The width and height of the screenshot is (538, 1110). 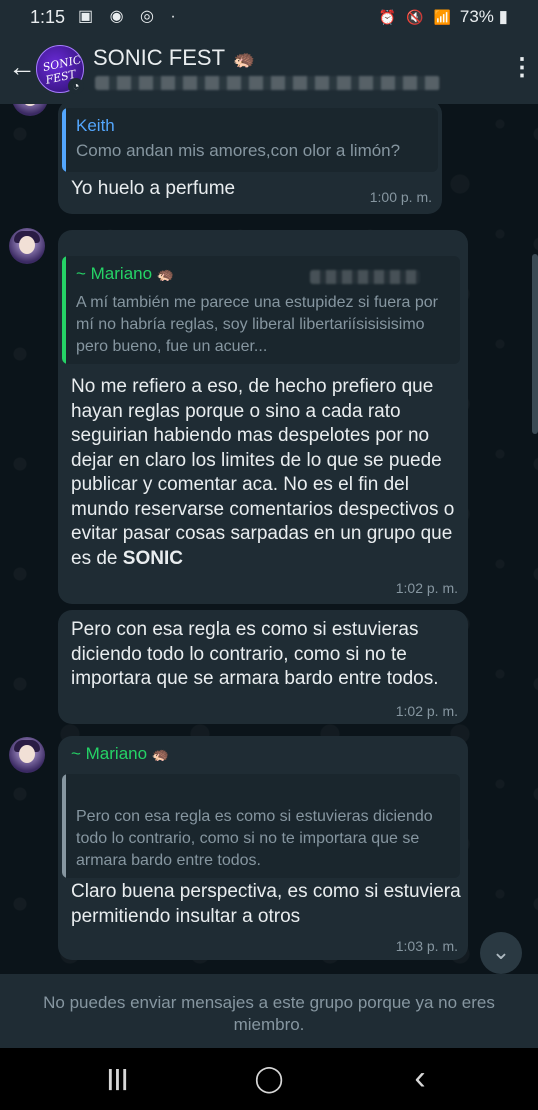 What do you see at coordinates (48, 17) in the screenshot?
I see `status-time: 1:15` at bounding box center [48, 17].